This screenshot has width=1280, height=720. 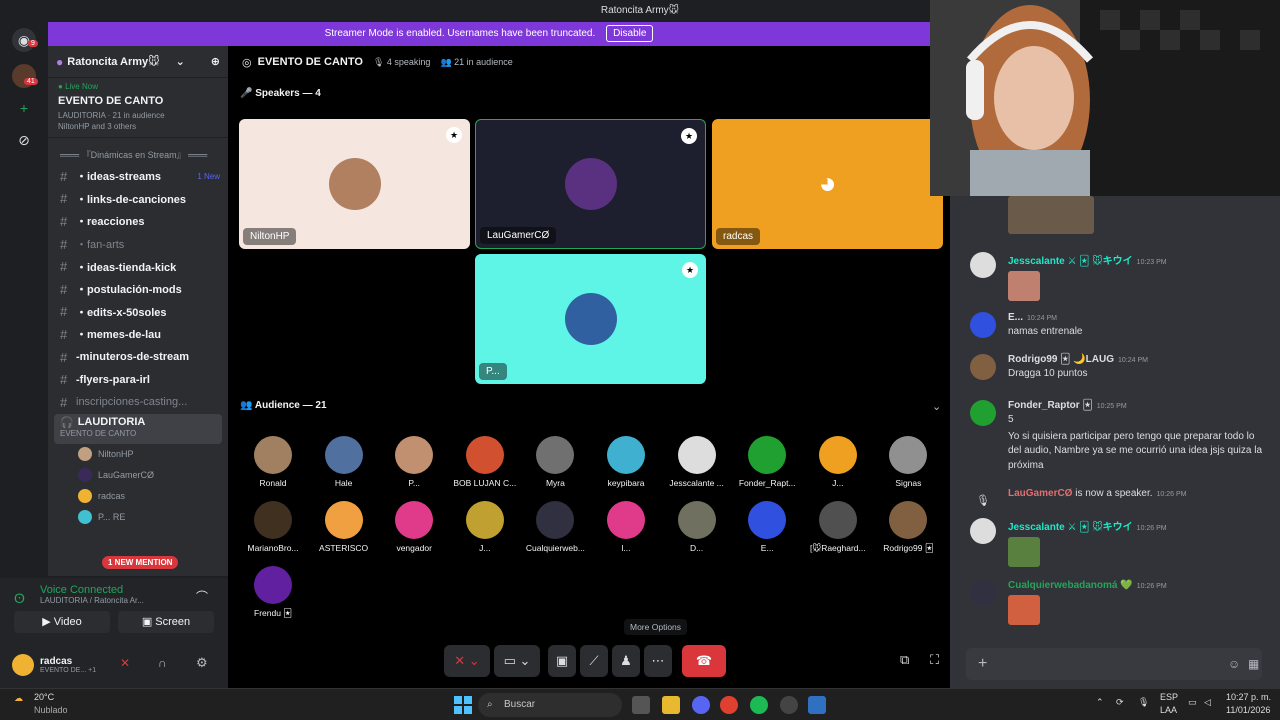 I want to click on network-icon: ▭, so click(x=1192, y=702).